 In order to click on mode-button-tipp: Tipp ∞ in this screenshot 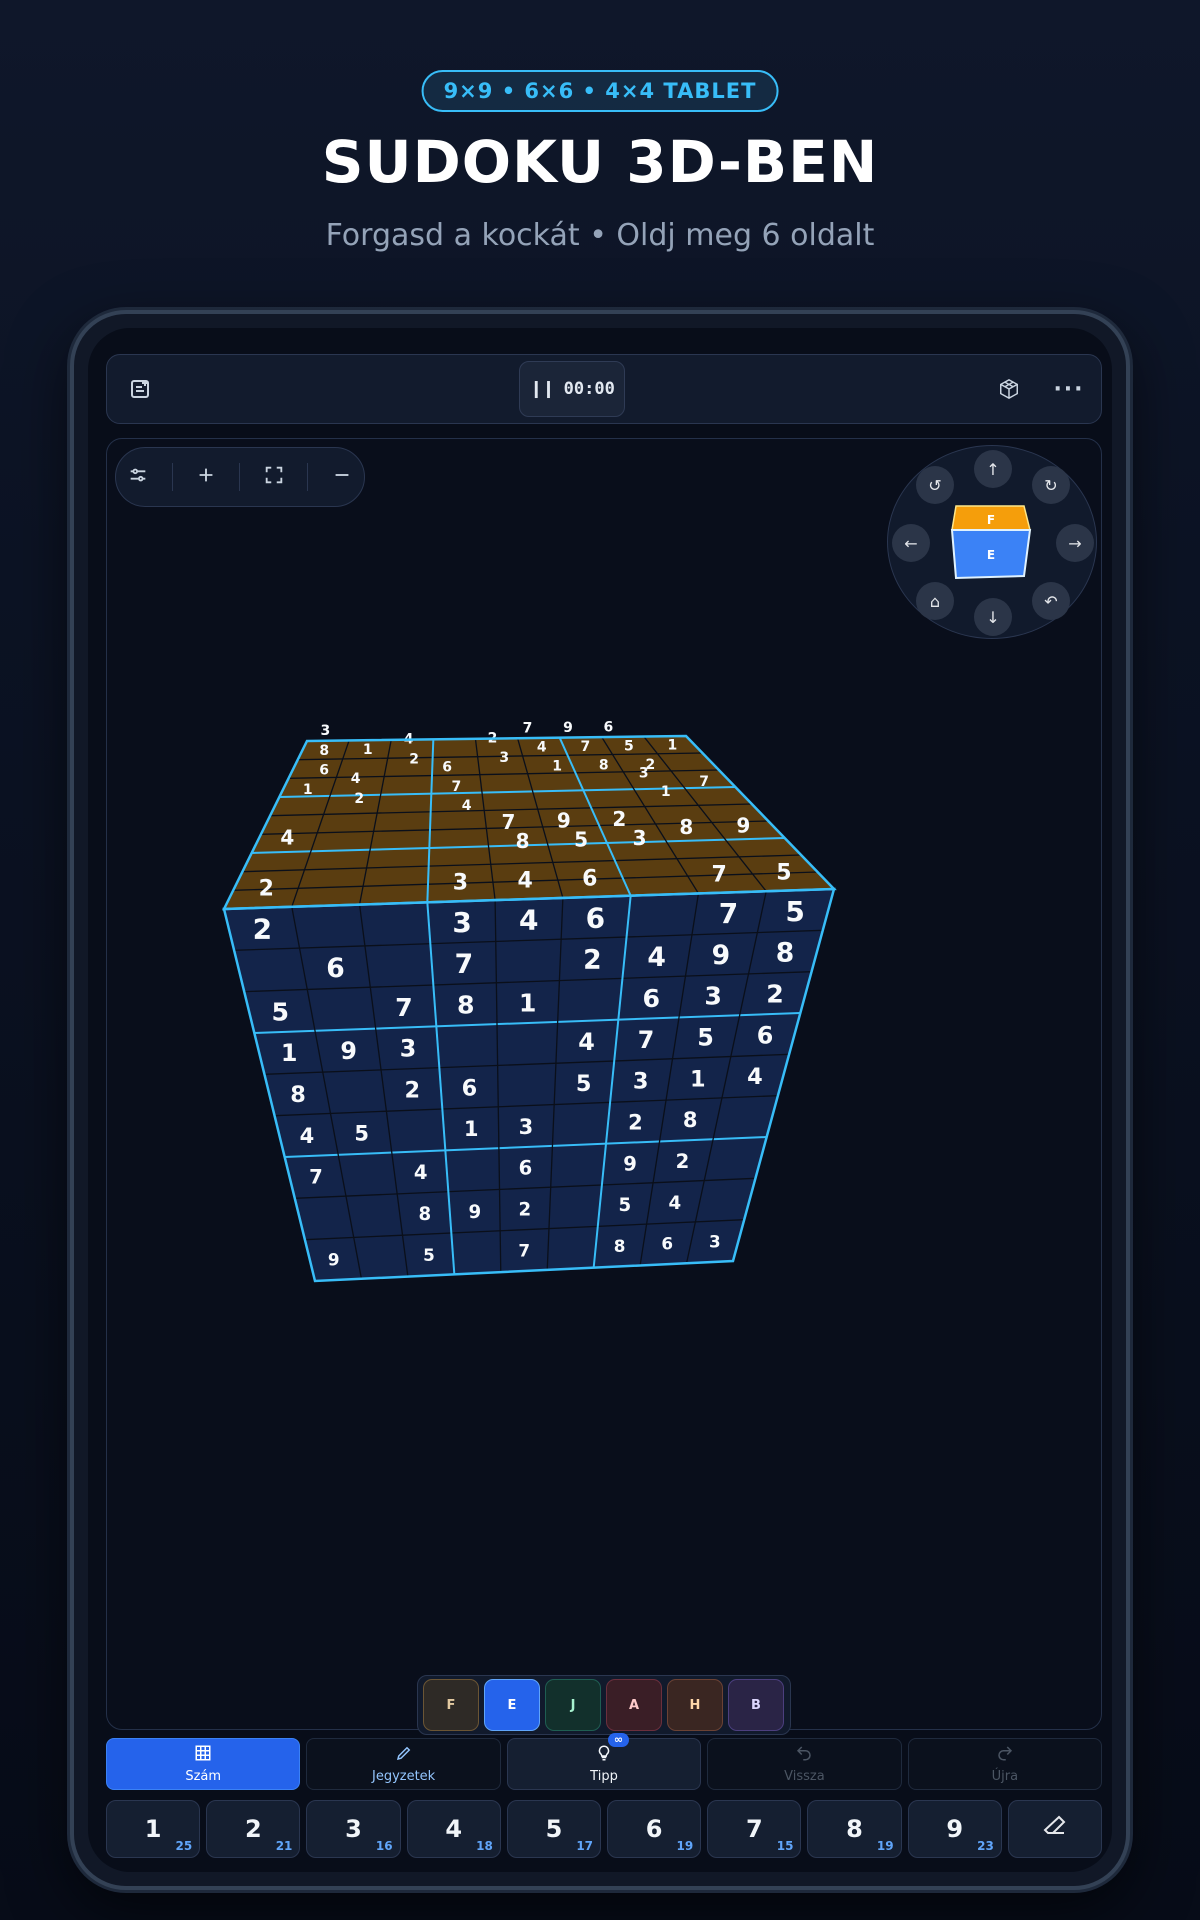, I will do `click(604, 1761)`.